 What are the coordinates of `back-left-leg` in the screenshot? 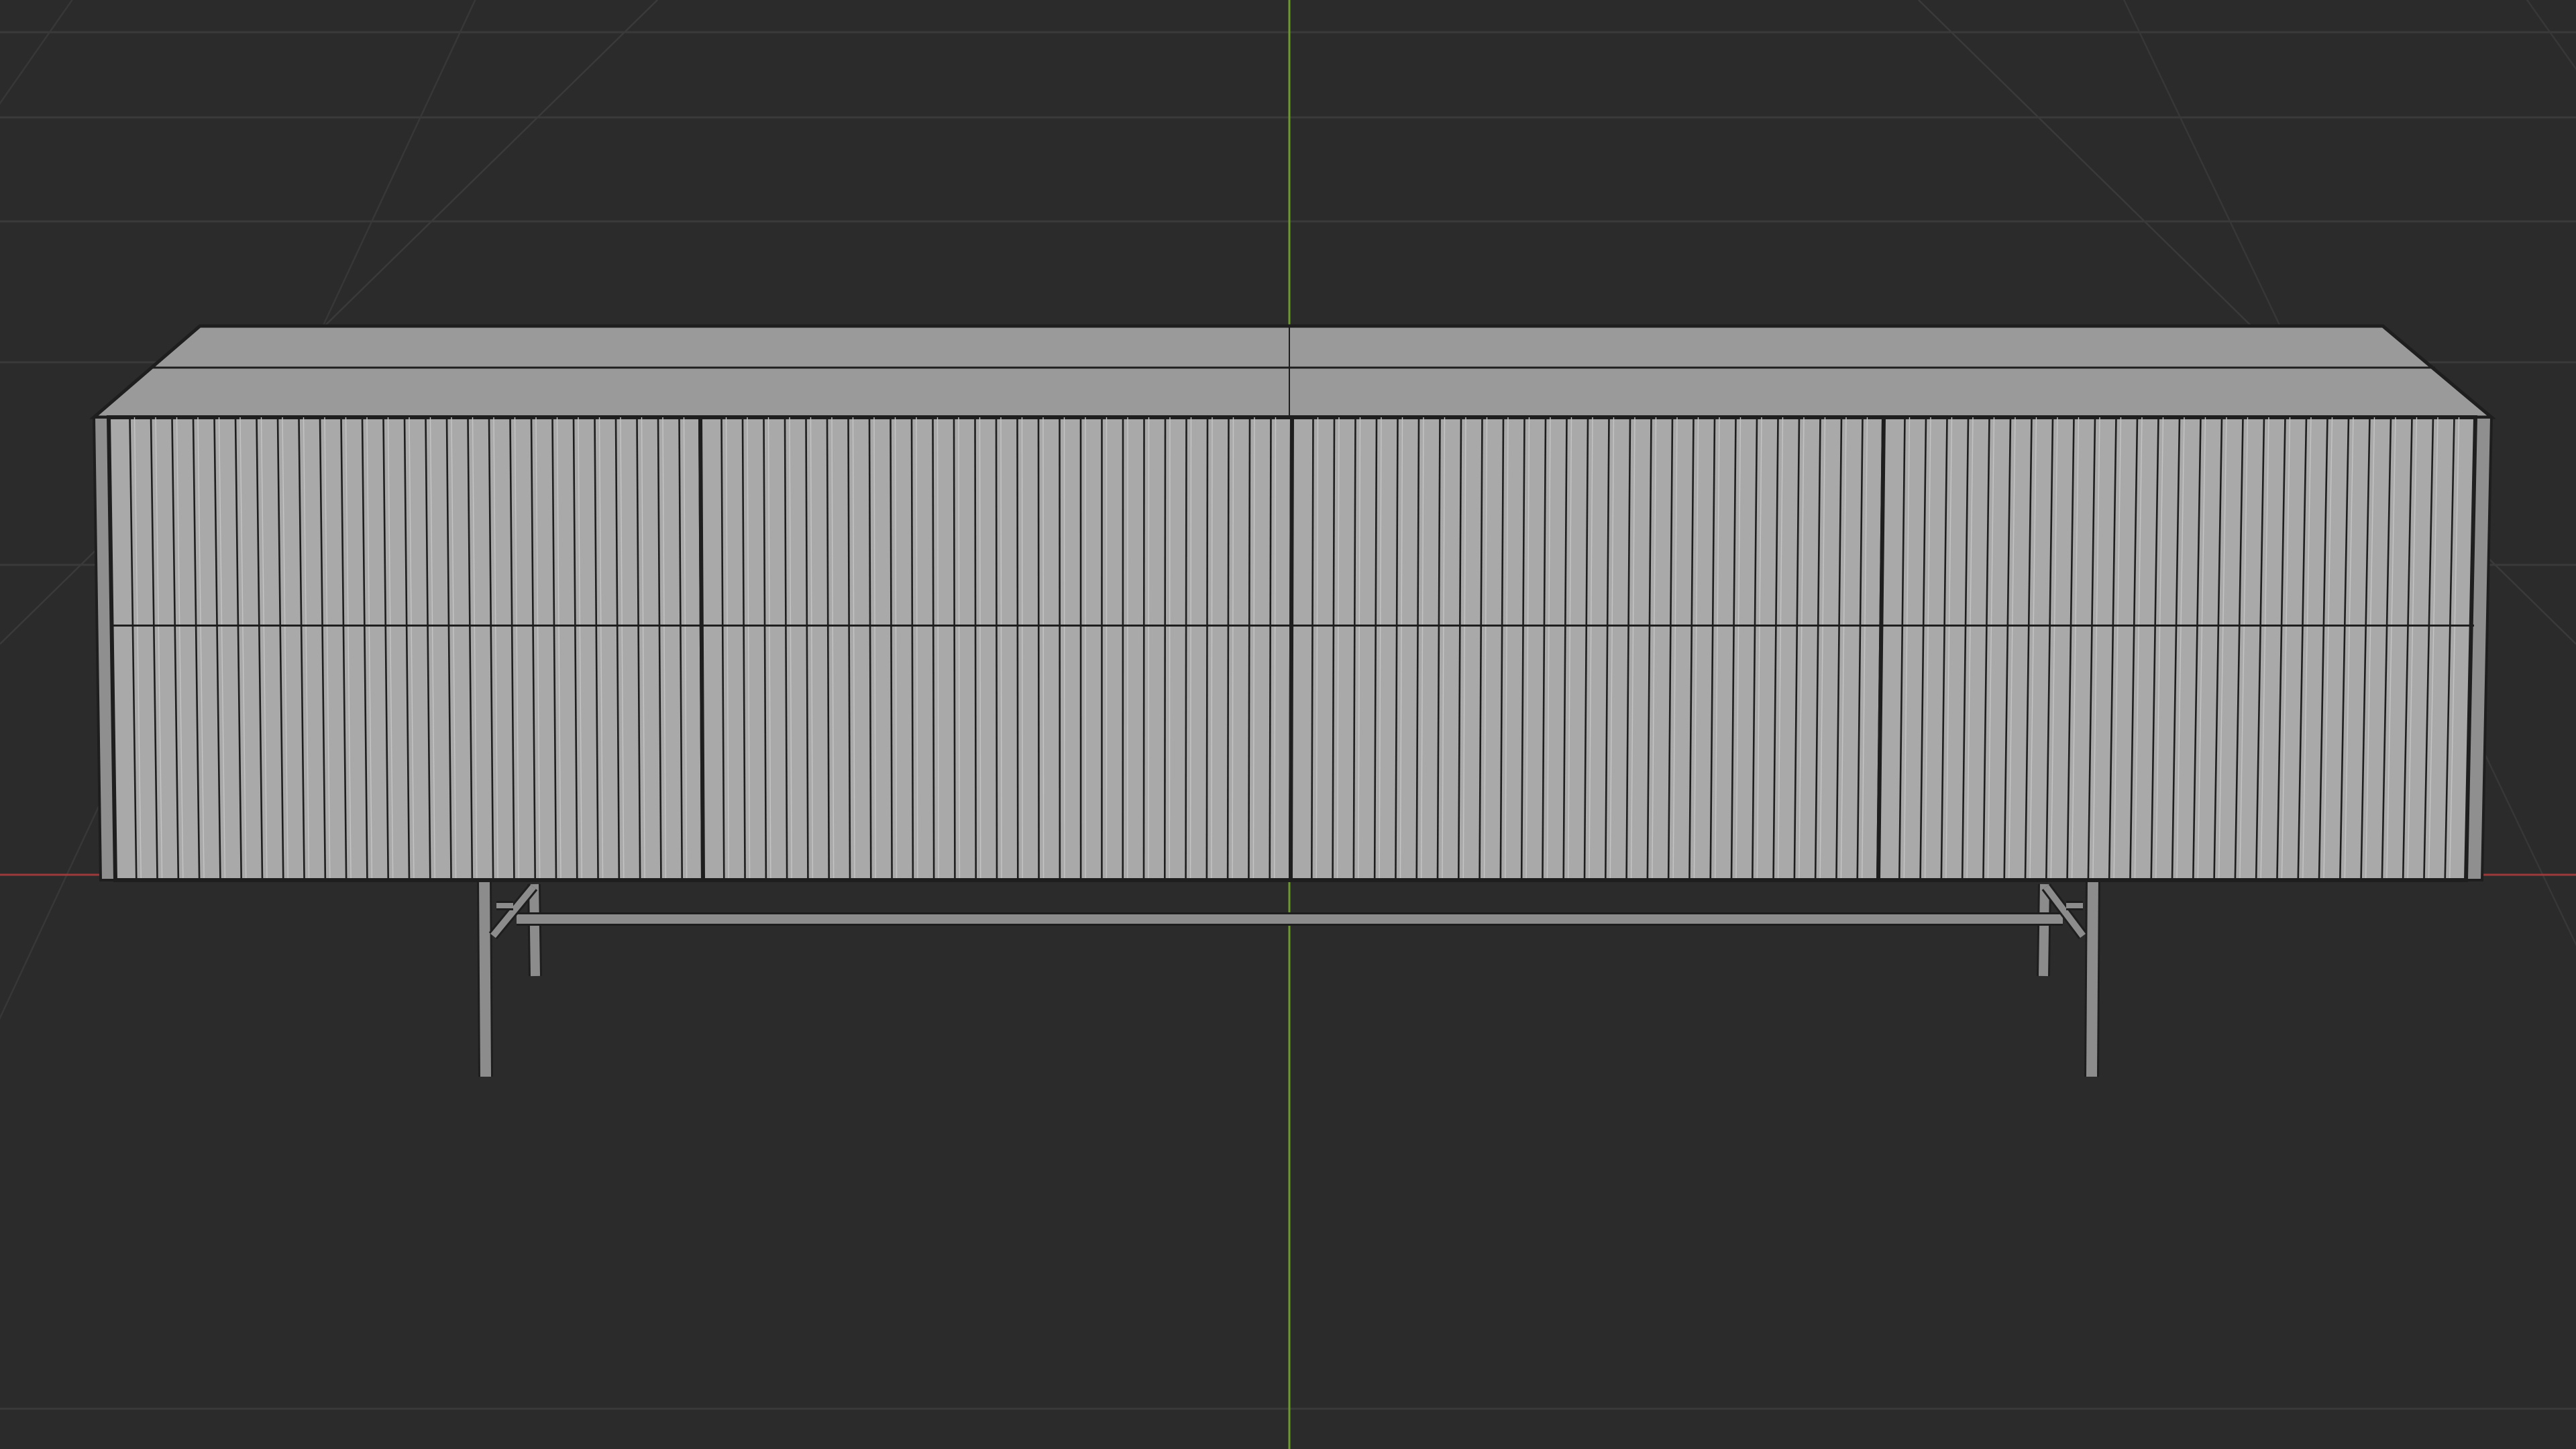 It's located at (534, 930).